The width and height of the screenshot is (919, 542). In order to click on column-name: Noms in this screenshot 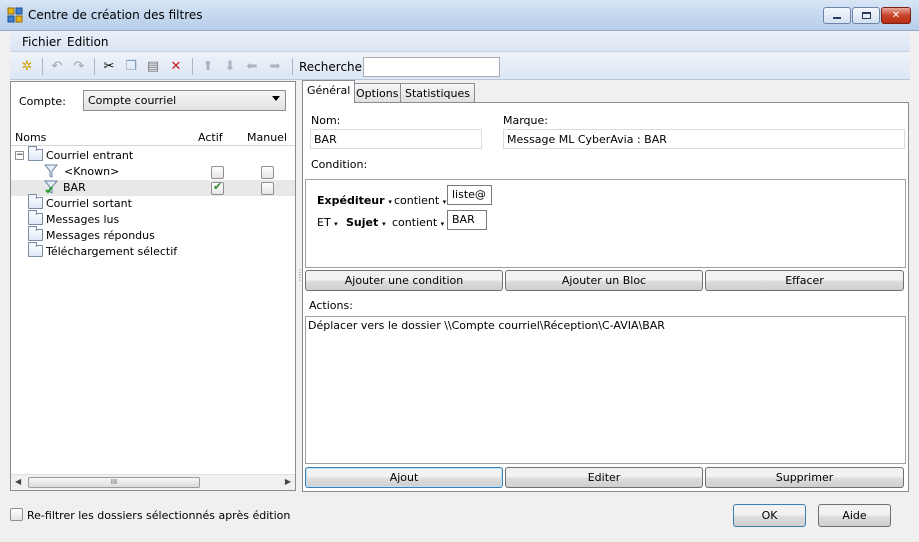, I will do `click(30, 137)`.